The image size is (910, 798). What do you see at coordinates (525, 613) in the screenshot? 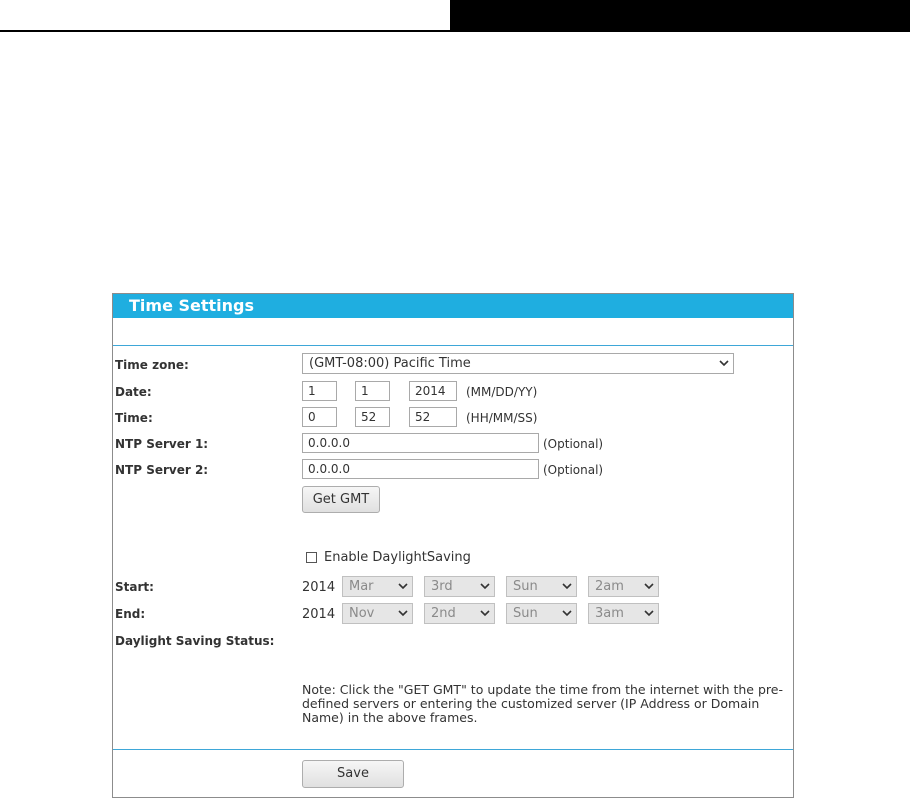
I see `dst-end-day-value: Sun` at bounding box center [525, 613].